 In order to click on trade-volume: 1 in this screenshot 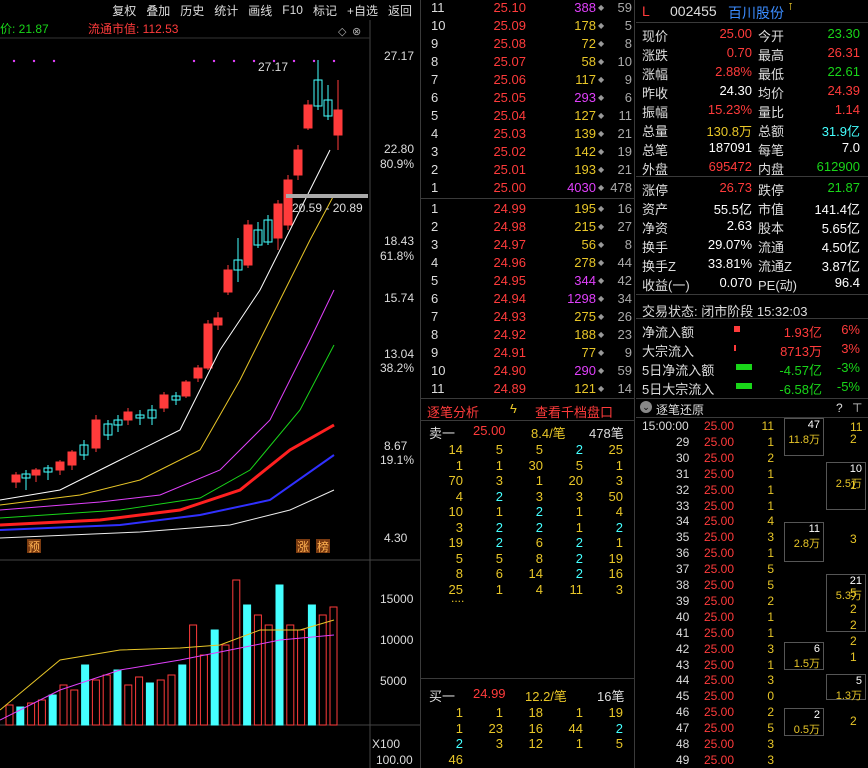, I will do `click(770, 441)`.